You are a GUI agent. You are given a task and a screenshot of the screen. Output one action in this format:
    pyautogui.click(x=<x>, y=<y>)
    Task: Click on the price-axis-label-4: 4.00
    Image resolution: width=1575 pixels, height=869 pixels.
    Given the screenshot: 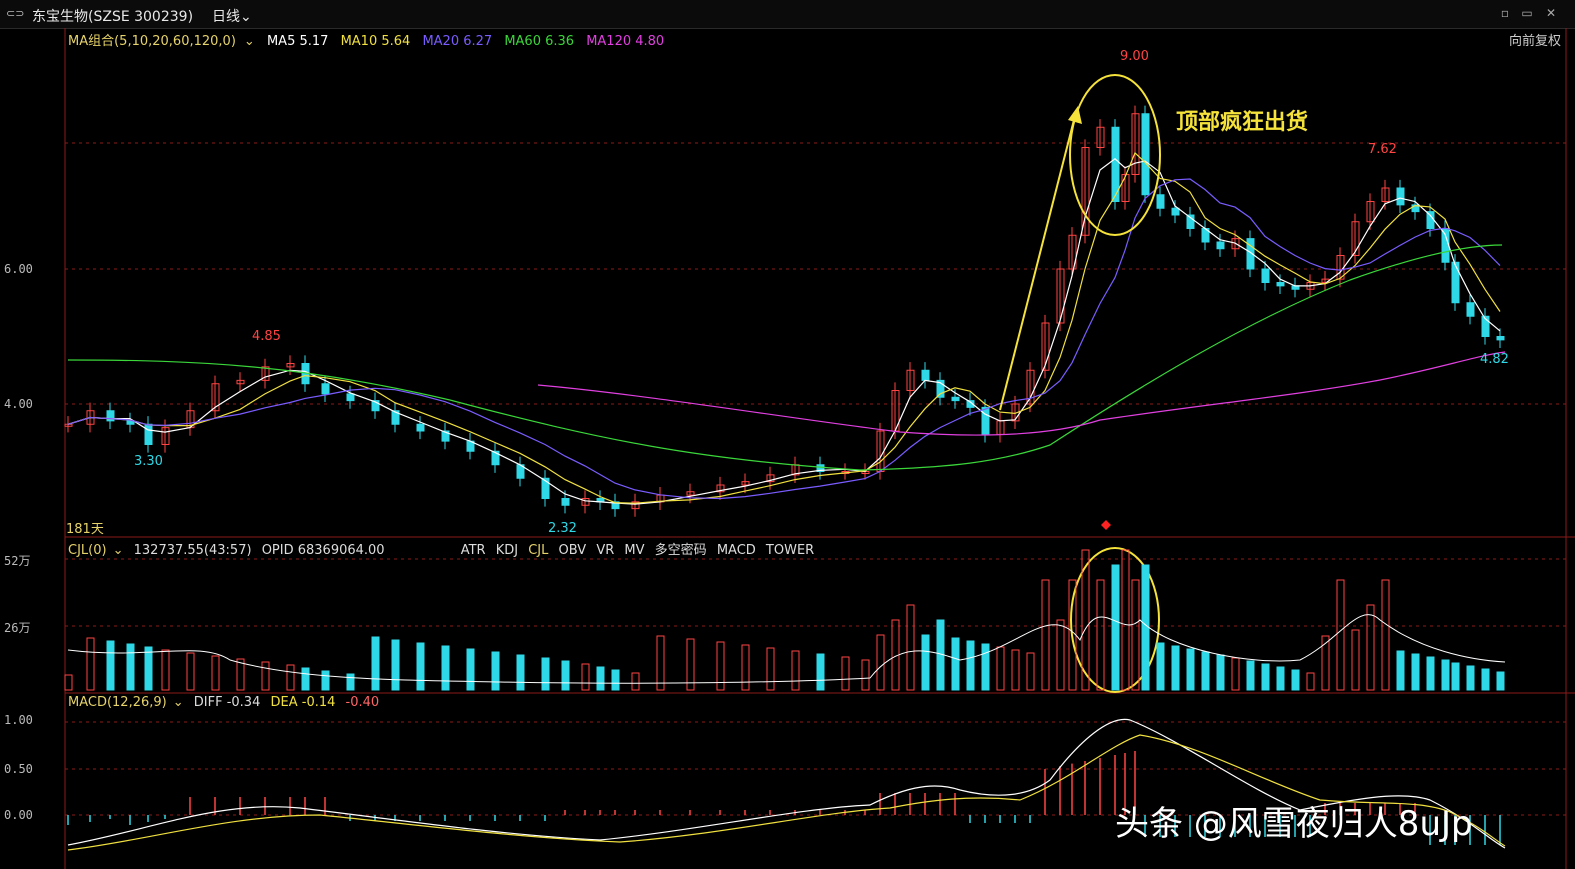 What is the action you would take?
    pyautogui.click(x=18, y=404)
    